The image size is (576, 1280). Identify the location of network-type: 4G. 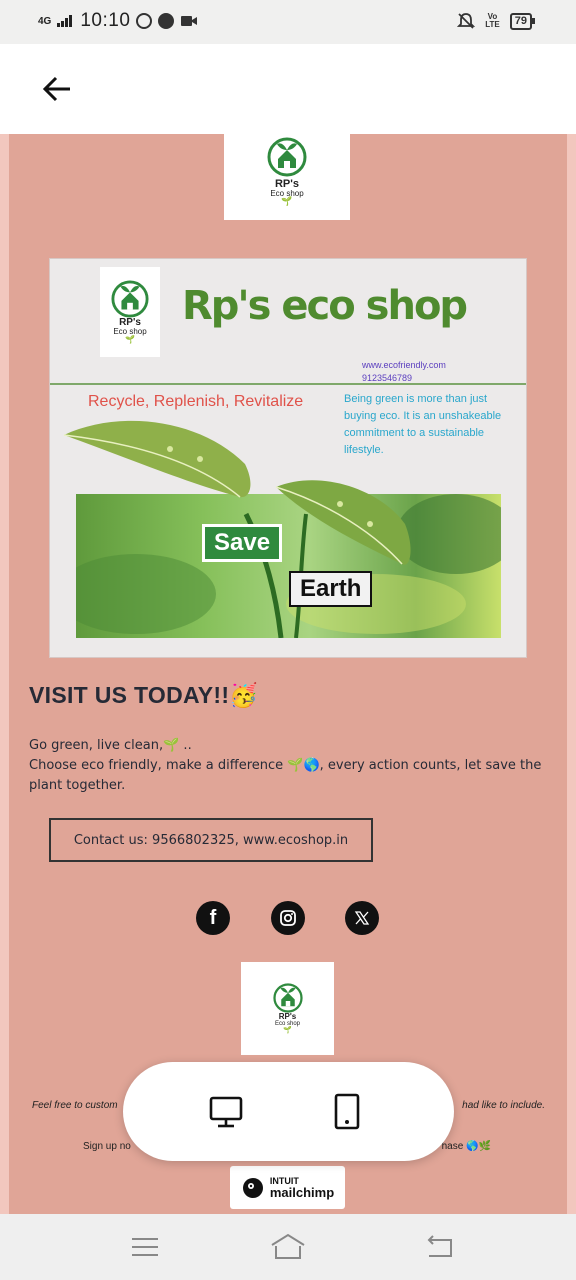
(45, 21).